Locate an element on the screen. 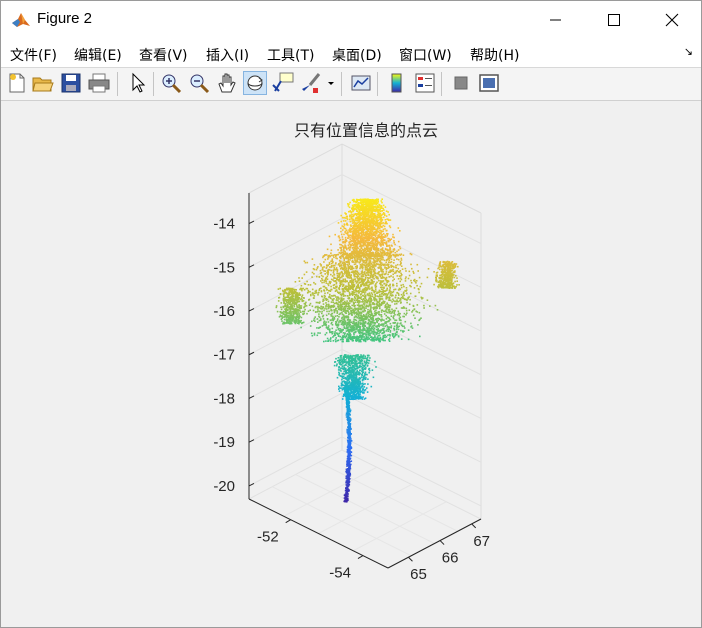 The width and height of the screenshot is (702, 628). x-tick-label: -54 is located at coordinates (340, 573).